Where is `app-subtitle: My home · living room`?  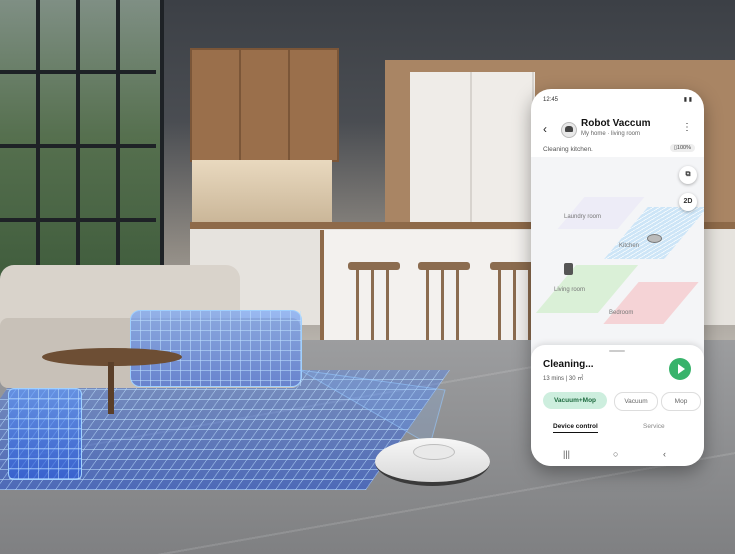 app-subtitle: My home · living room is located at coordinates (611, 134).